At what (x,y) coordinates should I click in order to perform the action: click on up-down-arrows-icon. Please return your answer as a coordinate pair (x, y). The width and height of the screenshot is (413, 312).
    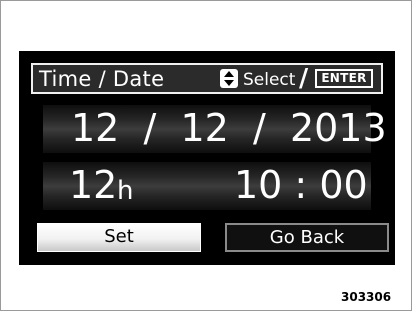
    Looking at the image, I should click on (229, 78).